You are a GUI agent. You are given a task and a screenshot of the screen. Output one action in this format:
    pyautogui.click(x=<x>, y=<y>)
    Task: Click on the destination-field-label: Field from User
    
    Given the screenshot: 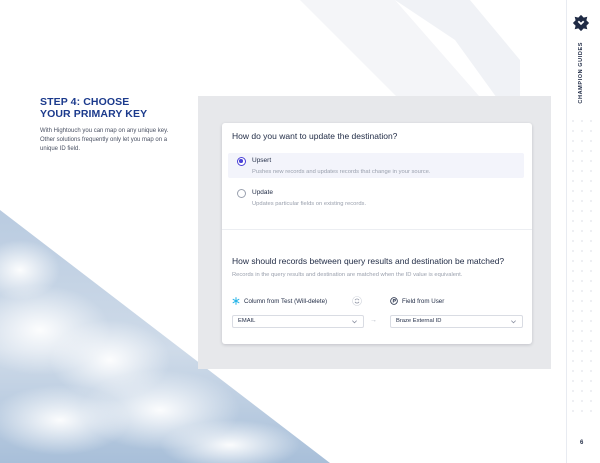 What is the action you would take?
    pyautogui.click(x=423, y=301)
    